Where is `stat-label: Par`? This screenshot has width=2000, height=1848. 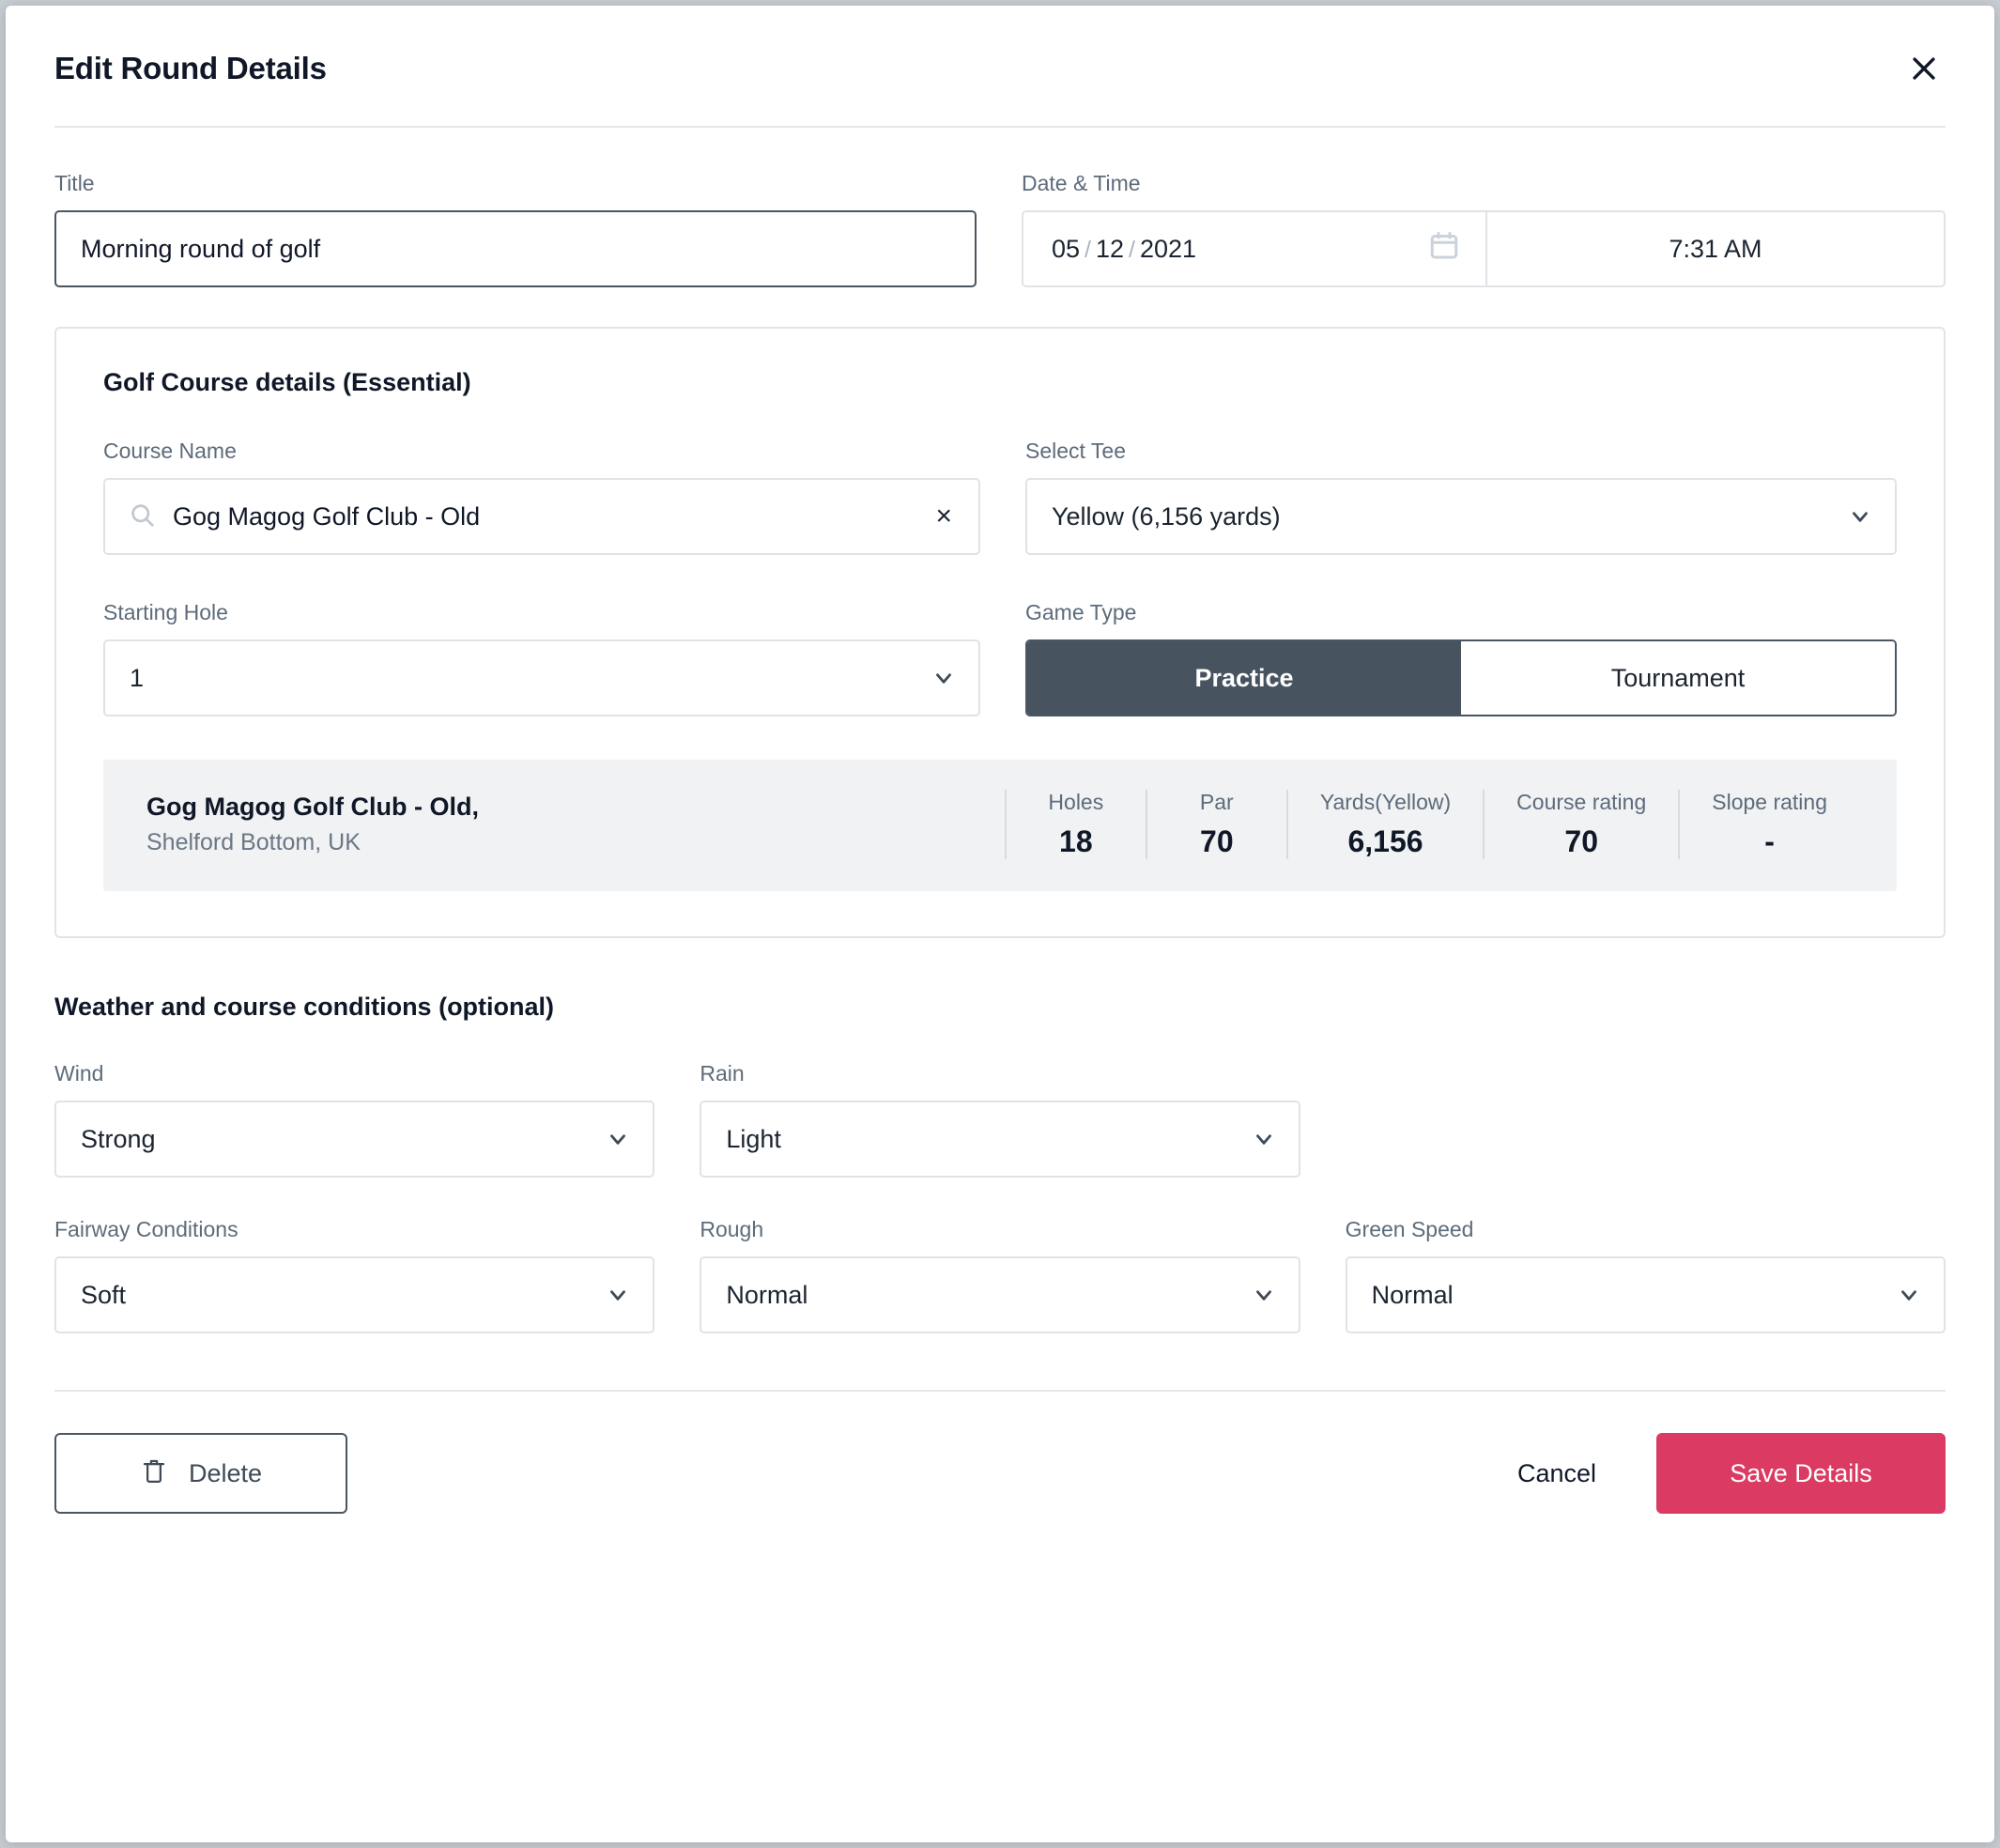
stat-label: Par is located at coordinates (1216, 802).